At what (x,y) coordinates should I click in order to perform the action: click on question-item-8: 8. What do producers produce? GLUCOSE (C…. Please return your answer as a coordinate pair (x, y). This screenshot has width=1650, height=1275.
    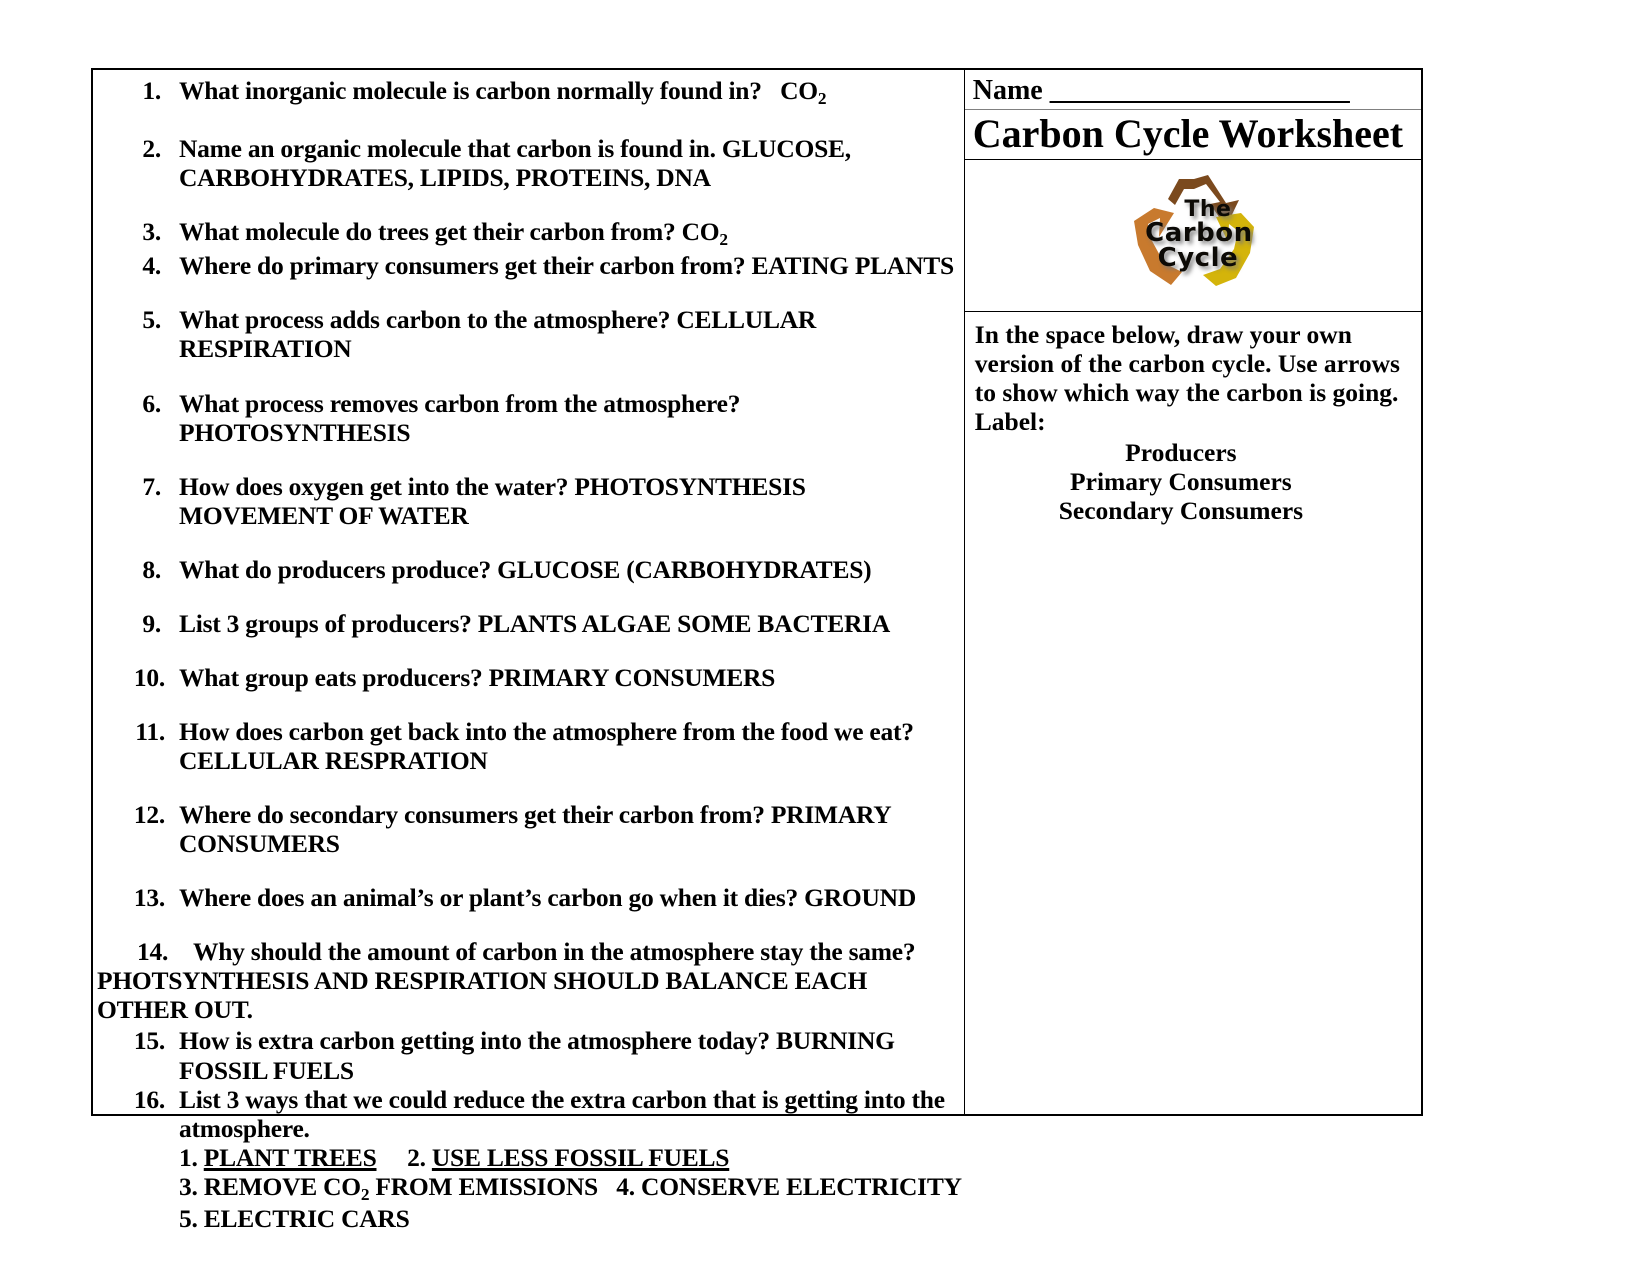
    Looking at the image, I should click on (528, 569).